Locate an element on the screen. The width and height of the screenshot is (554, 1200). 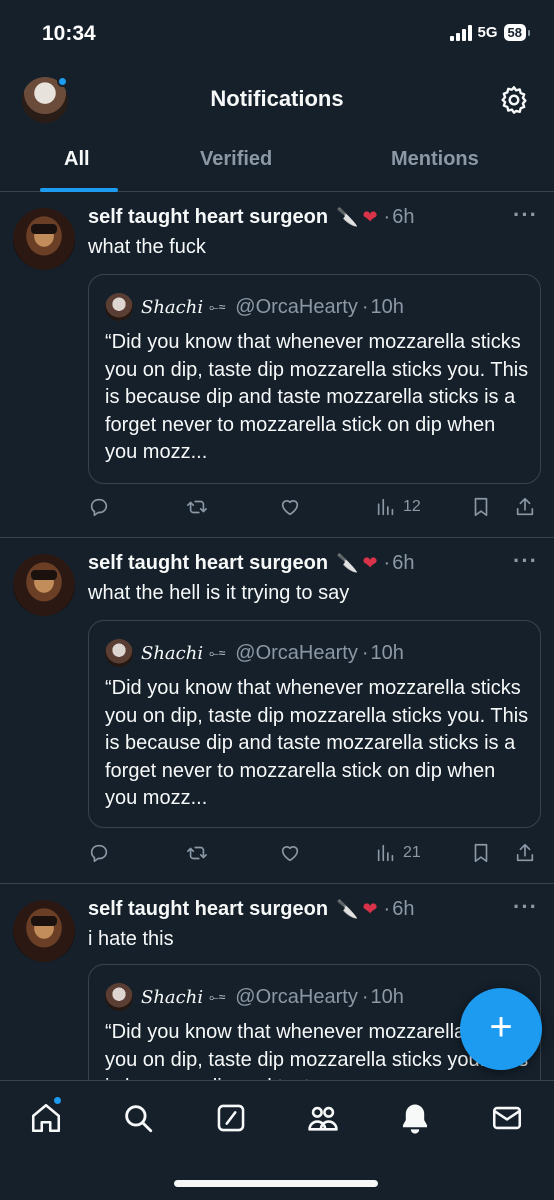
tweet-text: what the fuck is located at coordinates (147, 247).